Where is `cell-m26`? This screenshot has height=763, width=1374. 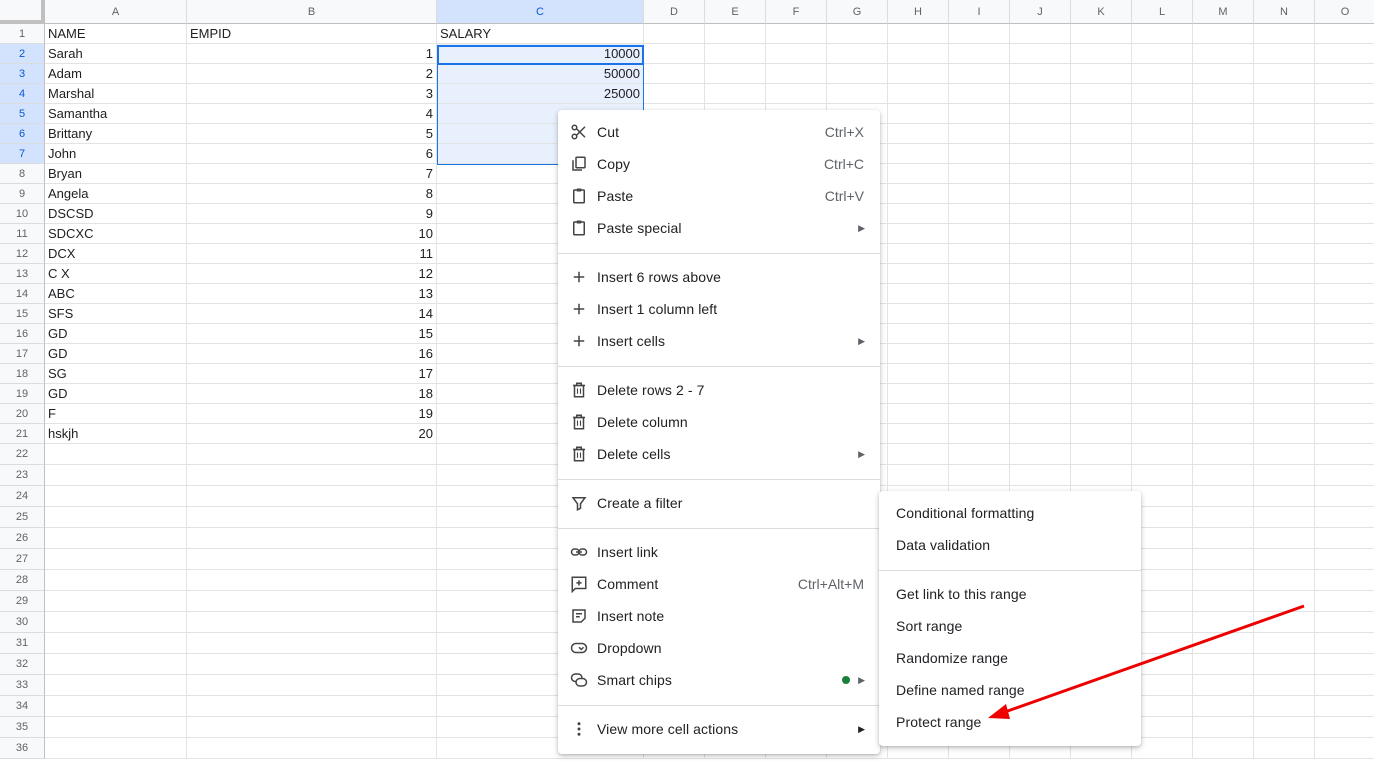 cell-m26 is located at coordinates (1223, 538).